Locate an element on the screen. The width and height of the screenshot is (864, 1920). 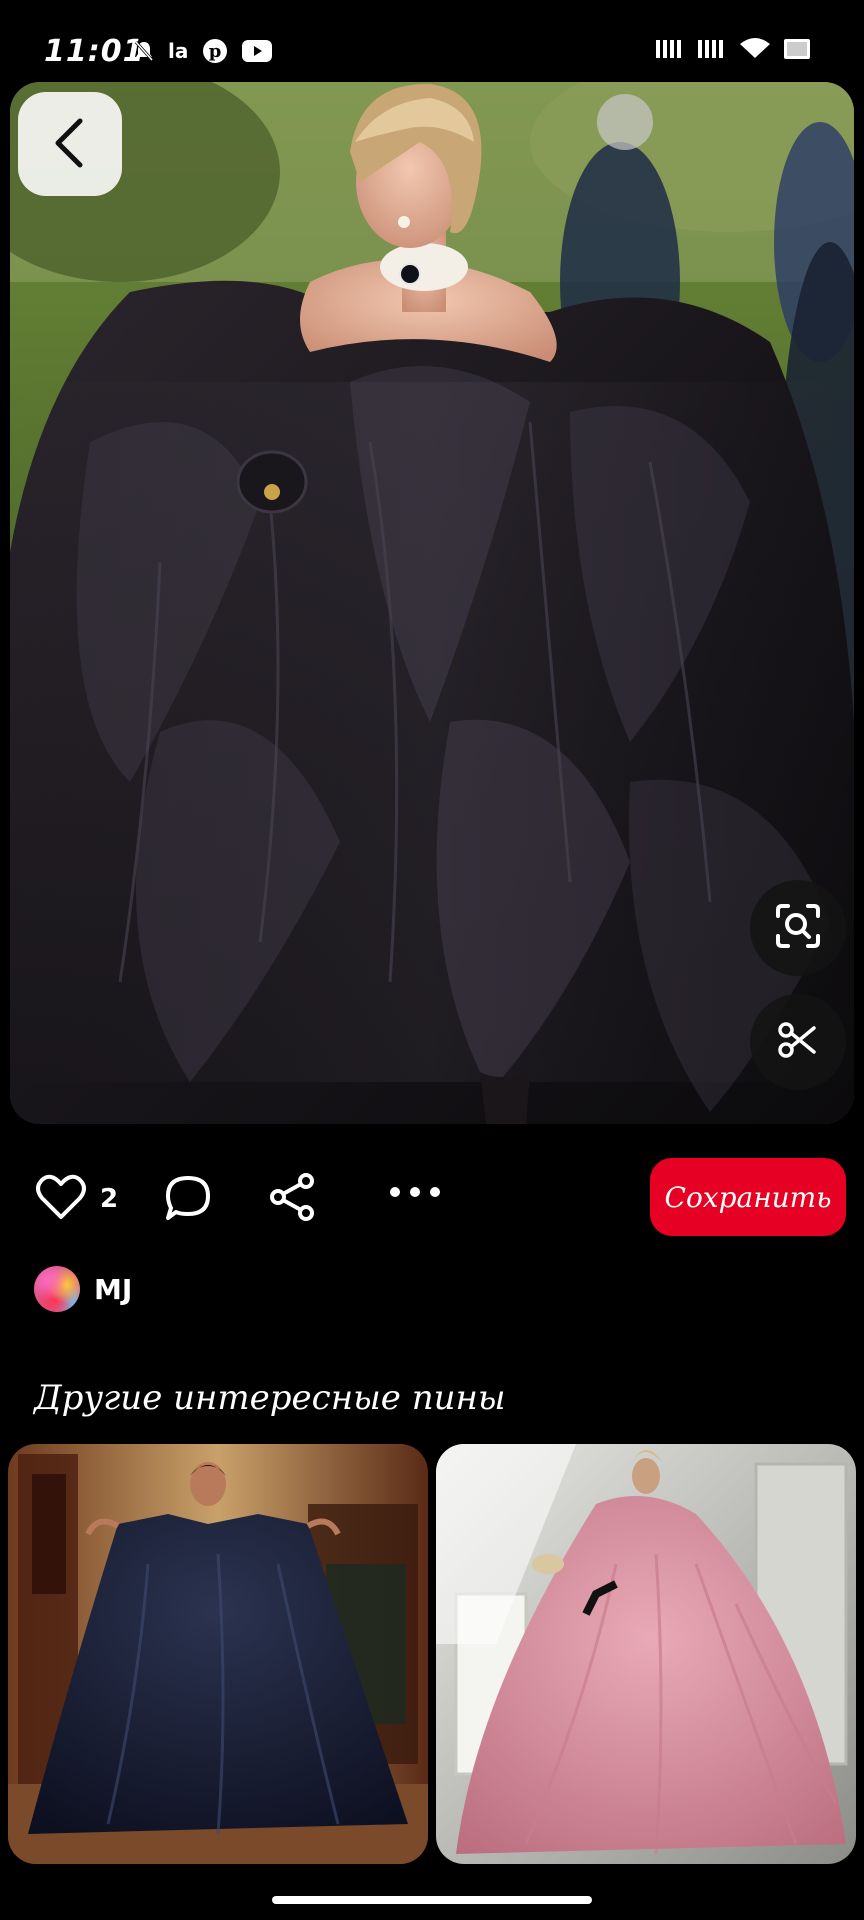
heart-icon is located at coordinates (61, 1199).